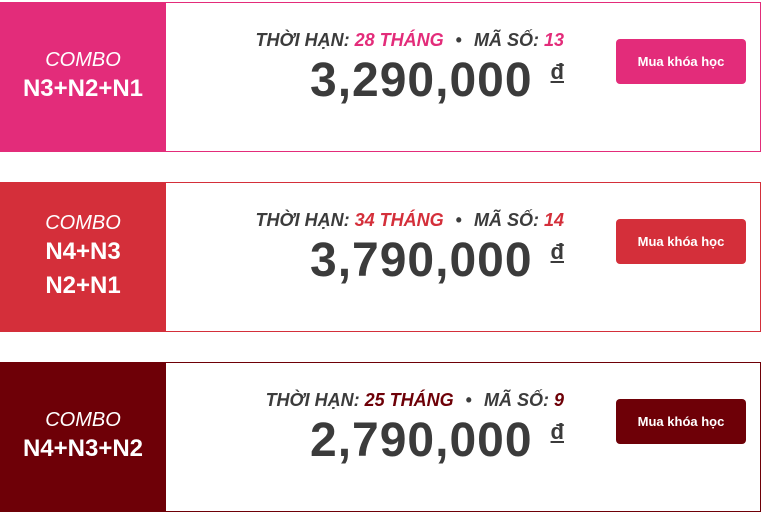 Image resolution: width=763 pixels, height=514 pixels. I want to click on code-value: 9, so click(558, 400).